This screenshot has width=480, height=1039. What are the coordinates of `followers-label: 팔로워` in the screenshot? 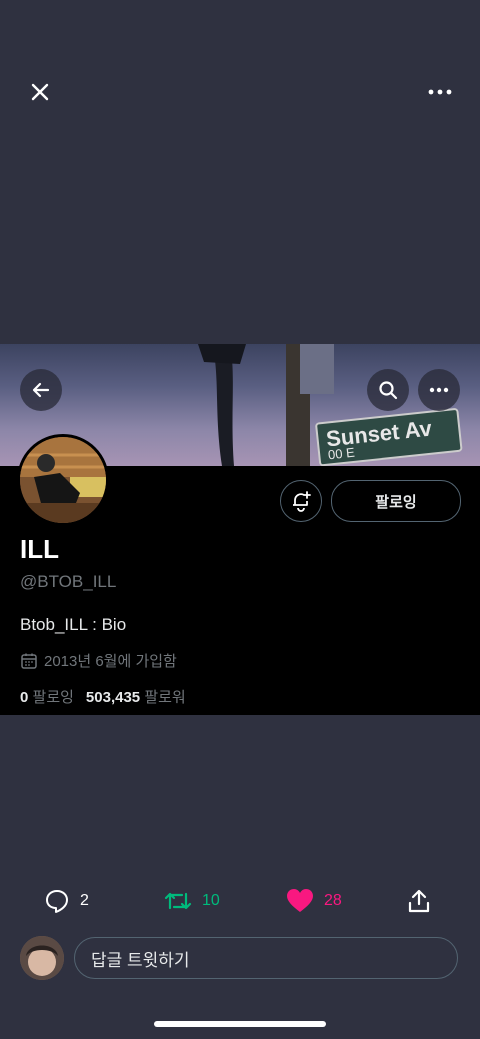 It's located at (165, 697).